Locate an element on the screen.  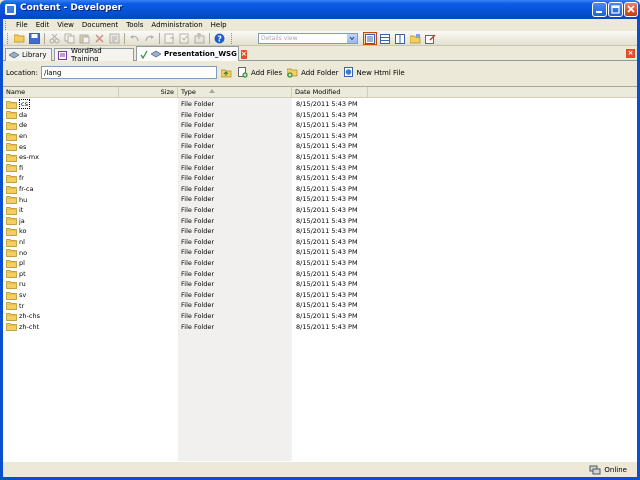
list-item: ko File Folder 8/15/2011 5:43 PM is located at coordinates (320, 231).